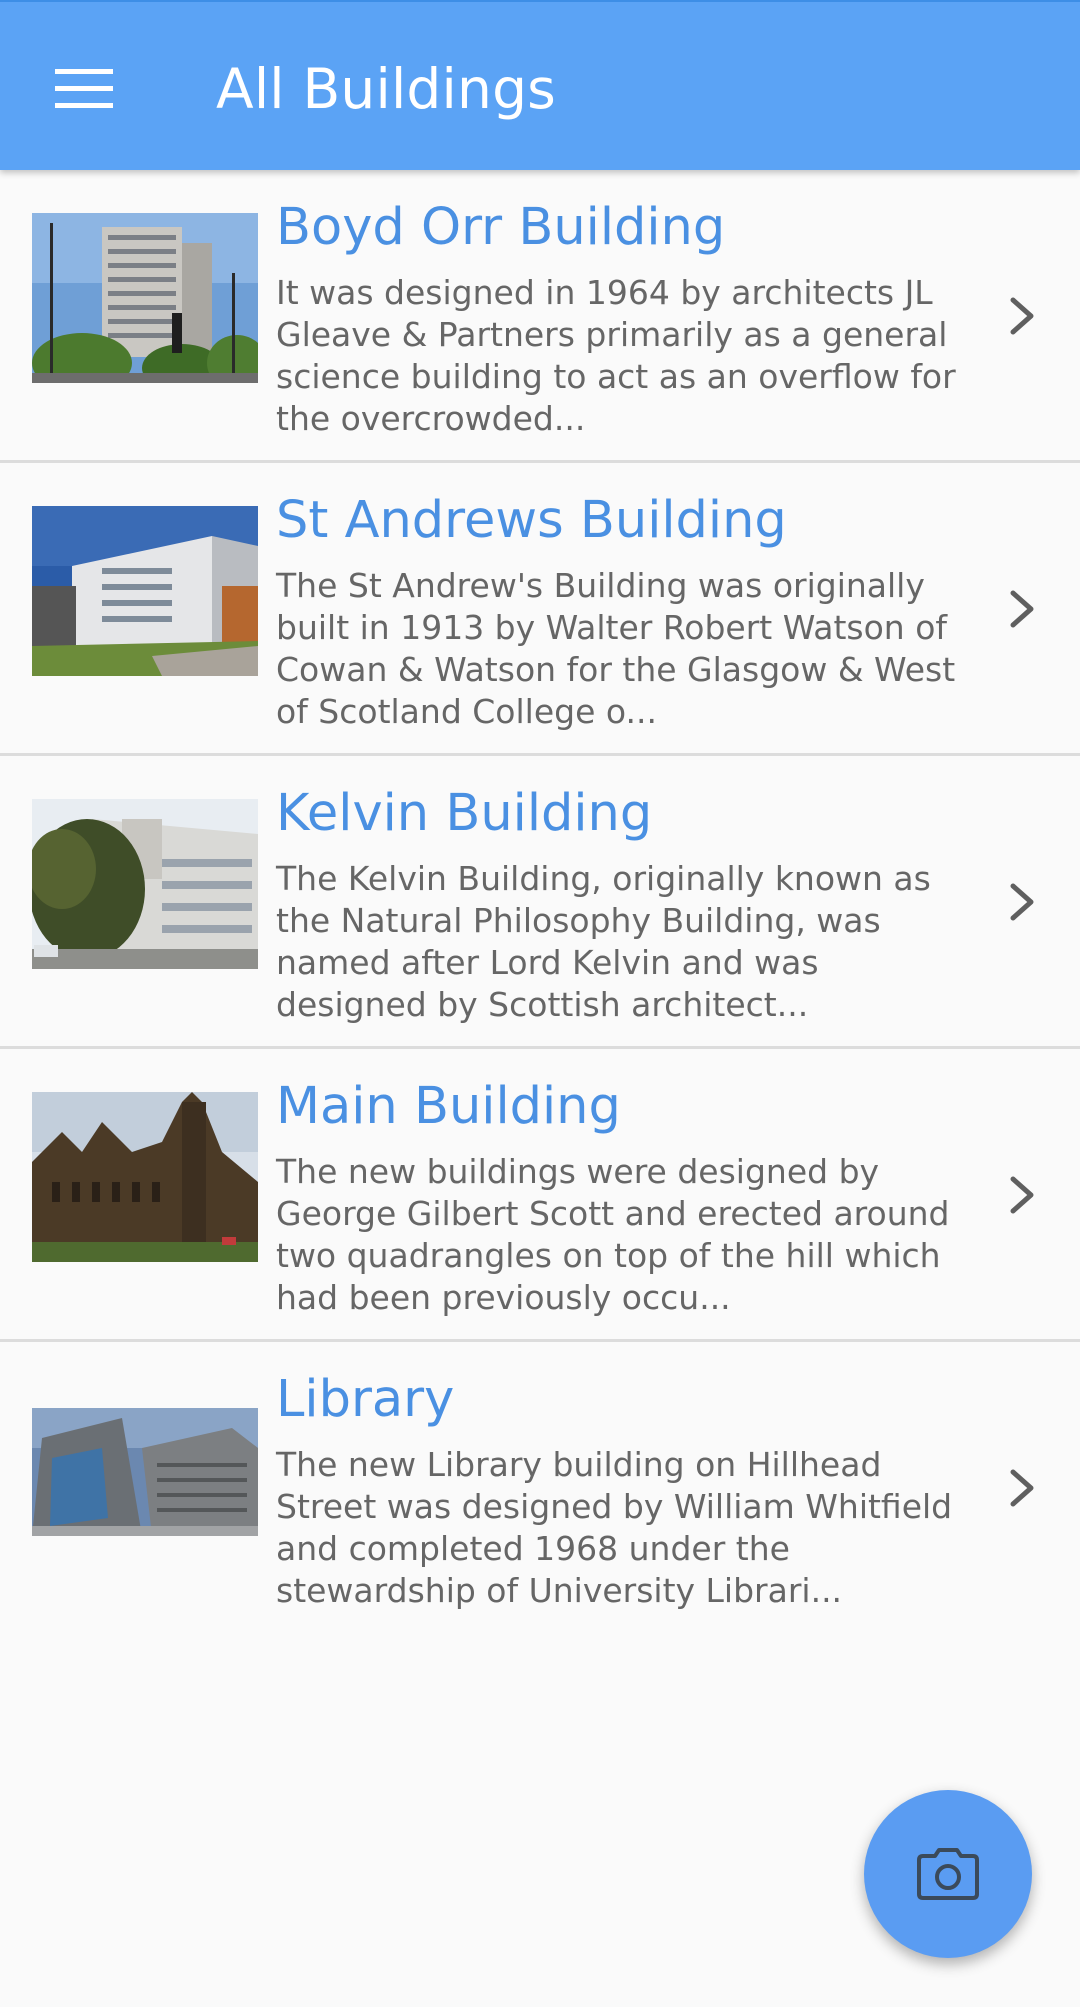  Describe the element at coordinates (145, 298) in the screenshot. I see `boyd-orr-building-photo` at that location.